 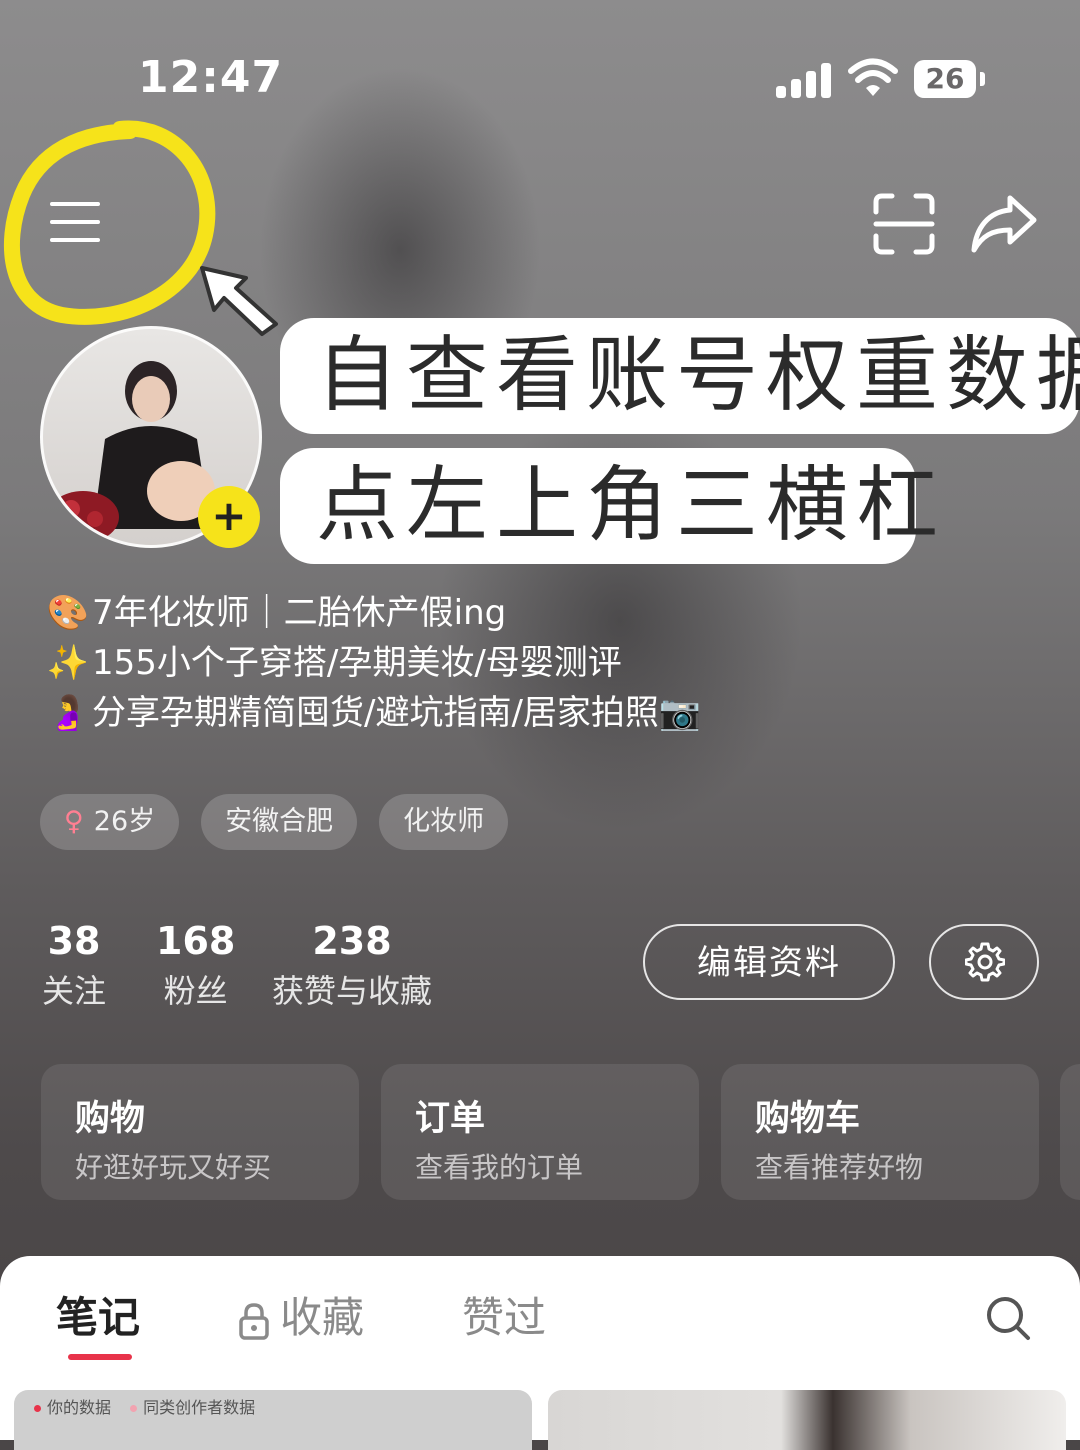 What do you see at coordinates (211, 77) in the screenshot?
I see `status-time: 12:47` at bounding box center [211, 77].